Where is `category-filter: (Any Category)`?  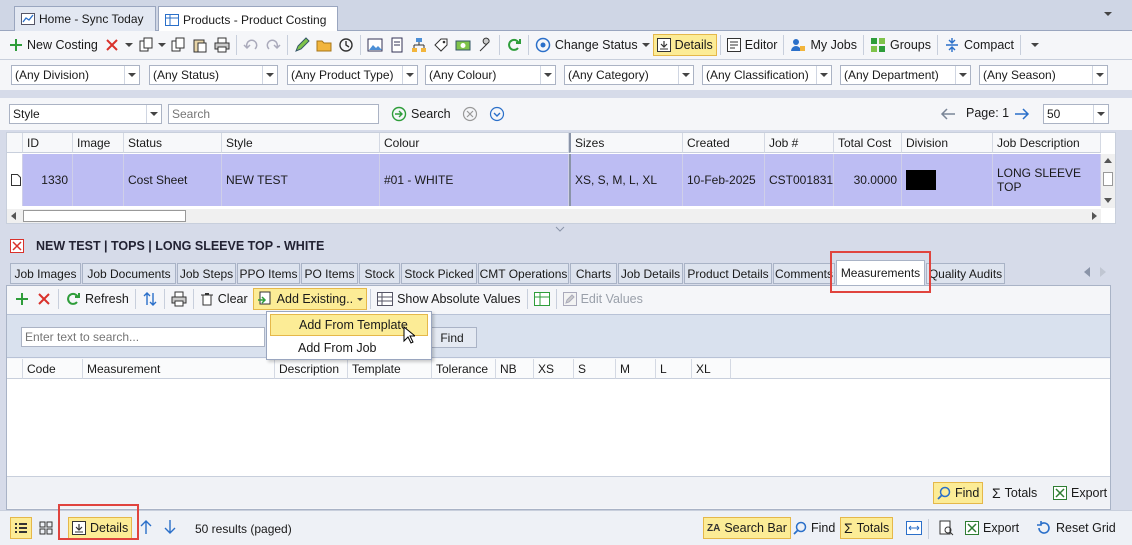
category-filter: (Any Category) is located at coordinates (629, 75).